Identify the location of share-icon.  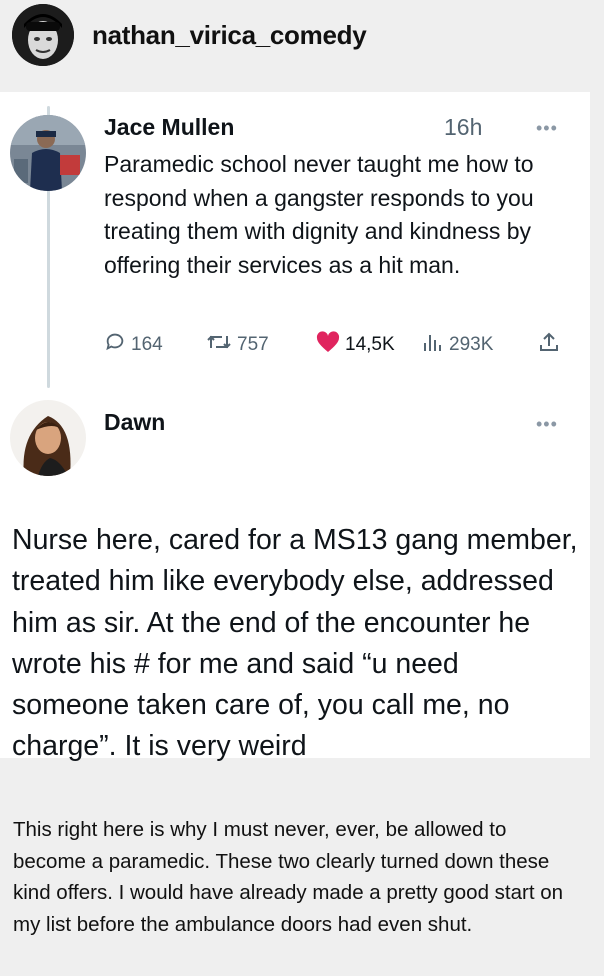
(551, 345).